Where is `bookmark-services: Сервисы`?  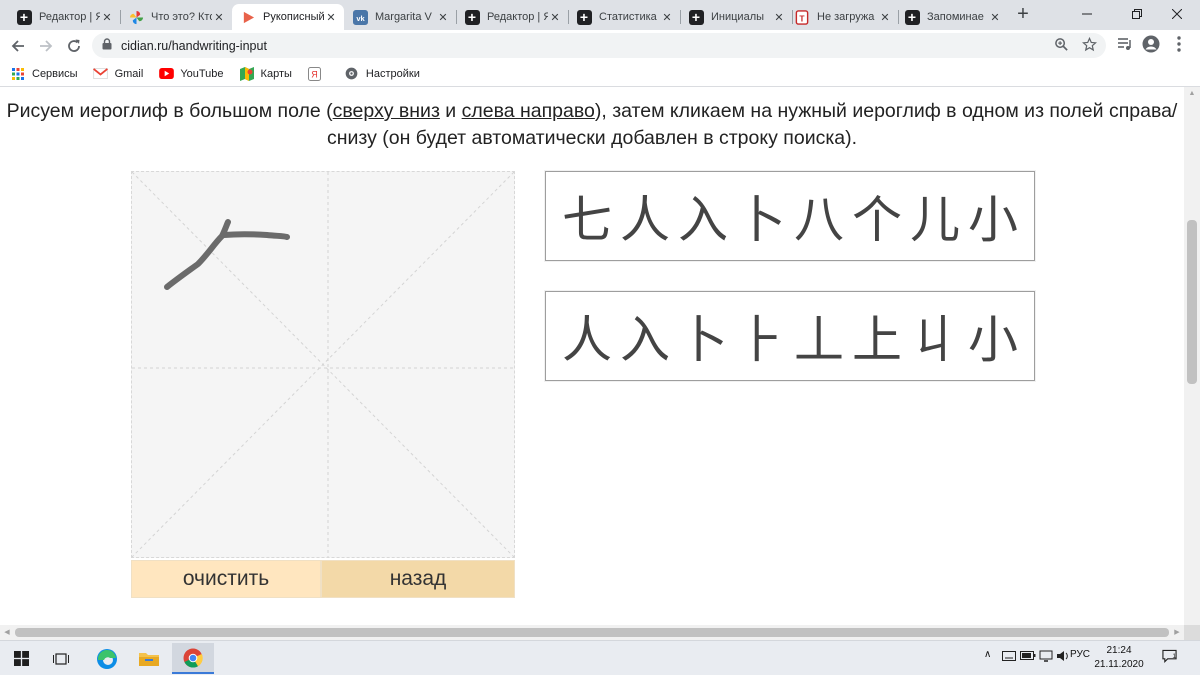
bookmark-services: Сервисы is located at coordinates (44, 74).